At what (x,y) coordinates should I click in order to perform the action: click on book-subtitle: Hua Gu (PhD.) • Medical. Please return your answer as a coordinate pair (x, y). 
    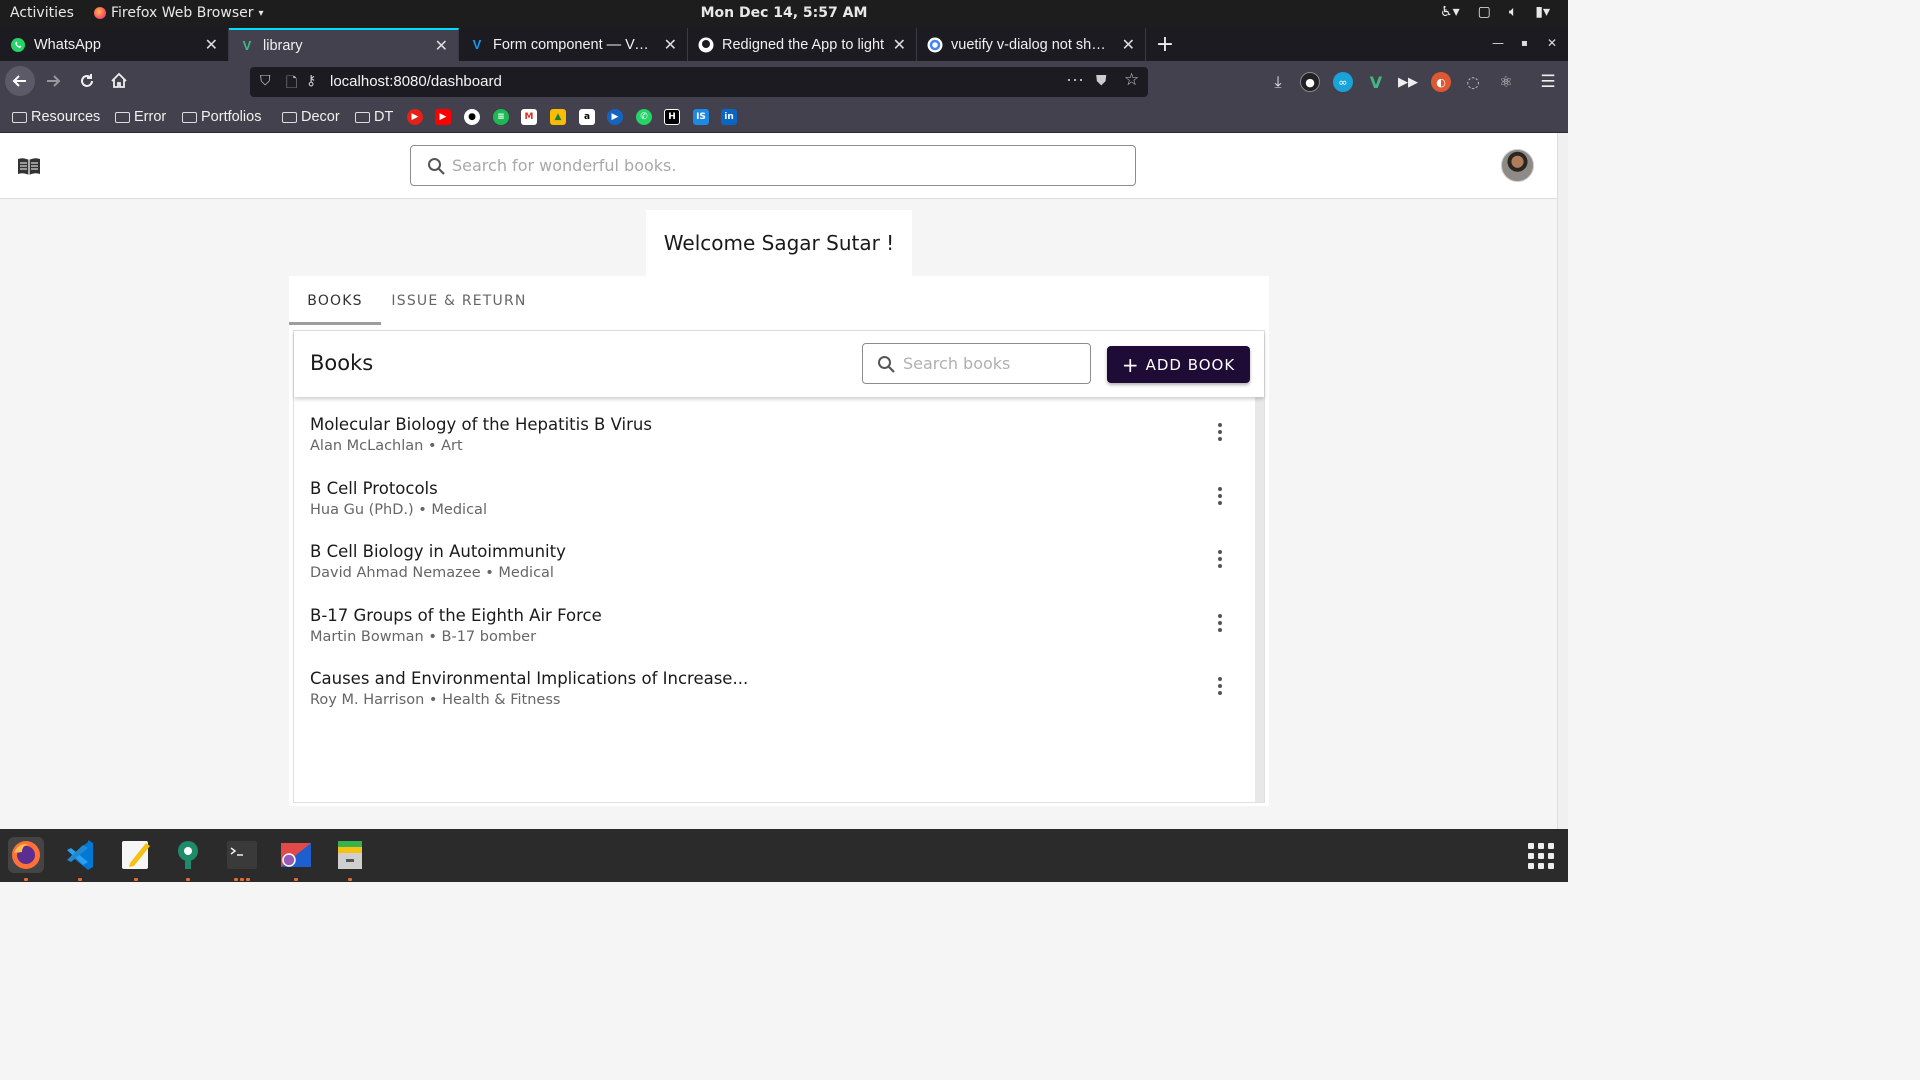
    Looking at the image, I should click on (398, 510).